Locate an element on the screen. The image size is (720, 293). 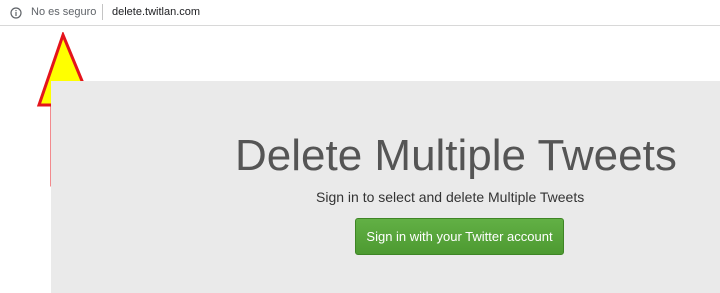
twitter-signin-button: Sign in with your Twitter account is located at coordinates (459, 236).